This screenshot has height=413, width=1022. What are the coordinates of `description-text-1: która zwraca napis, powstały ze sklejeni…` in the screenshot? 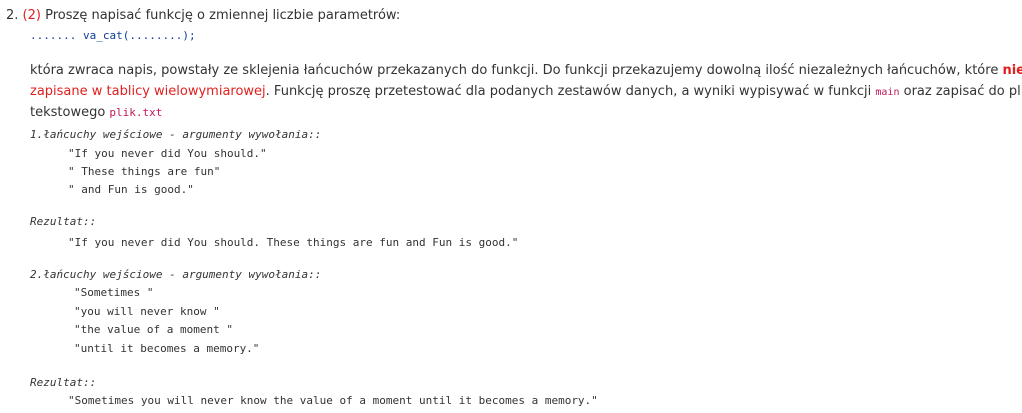 It's located at (516, 70).